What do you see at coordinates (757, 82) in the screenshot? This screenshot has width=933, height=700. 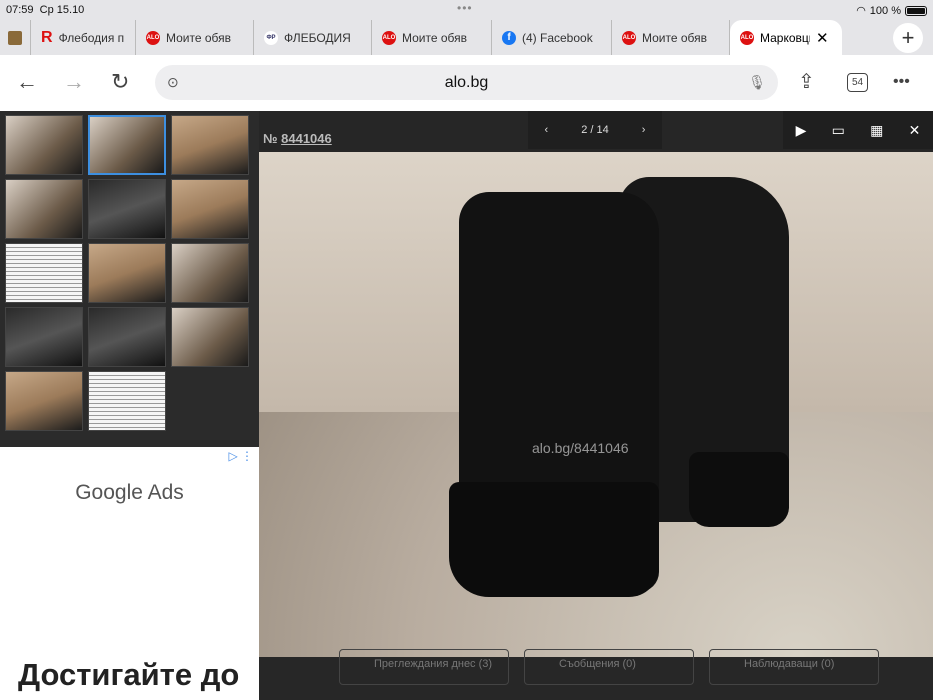 I see `mic-icon: 🎙︎` at bounding box center [757, 82].